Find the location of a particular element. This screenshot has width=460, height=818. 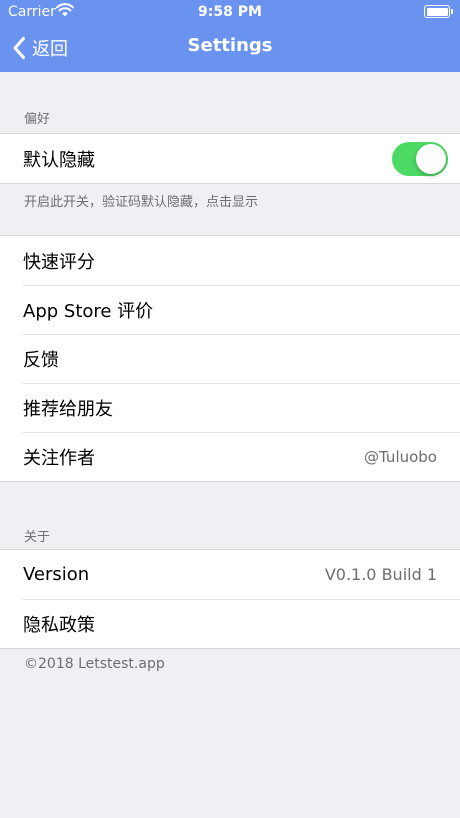

preferences-footer: 开启此开关，验证码默认隐藏，点击显示 is located at coordinates (141, 202).